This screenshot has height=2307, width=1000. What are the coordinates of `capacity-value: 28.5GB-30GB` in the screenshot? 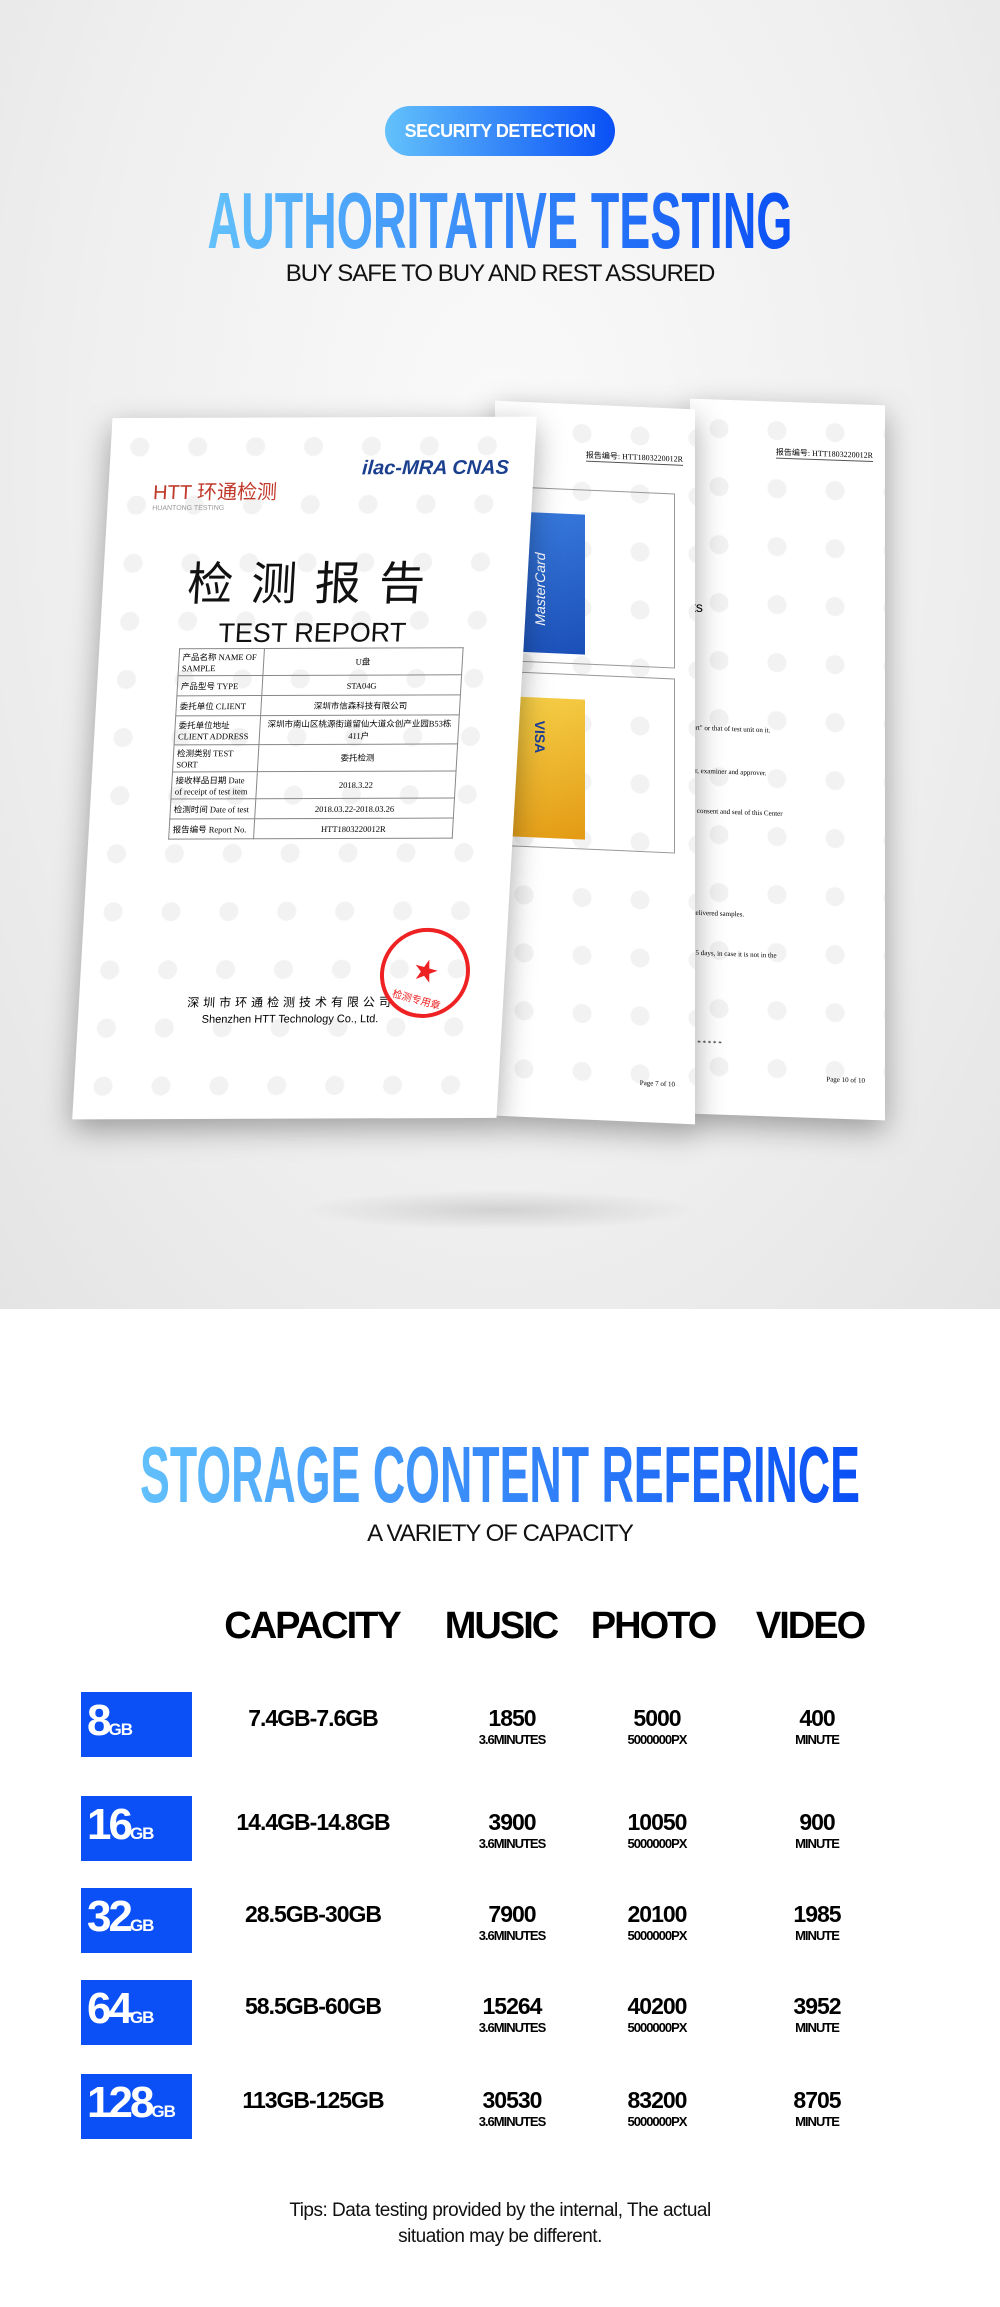 It's located at (313, 1914).